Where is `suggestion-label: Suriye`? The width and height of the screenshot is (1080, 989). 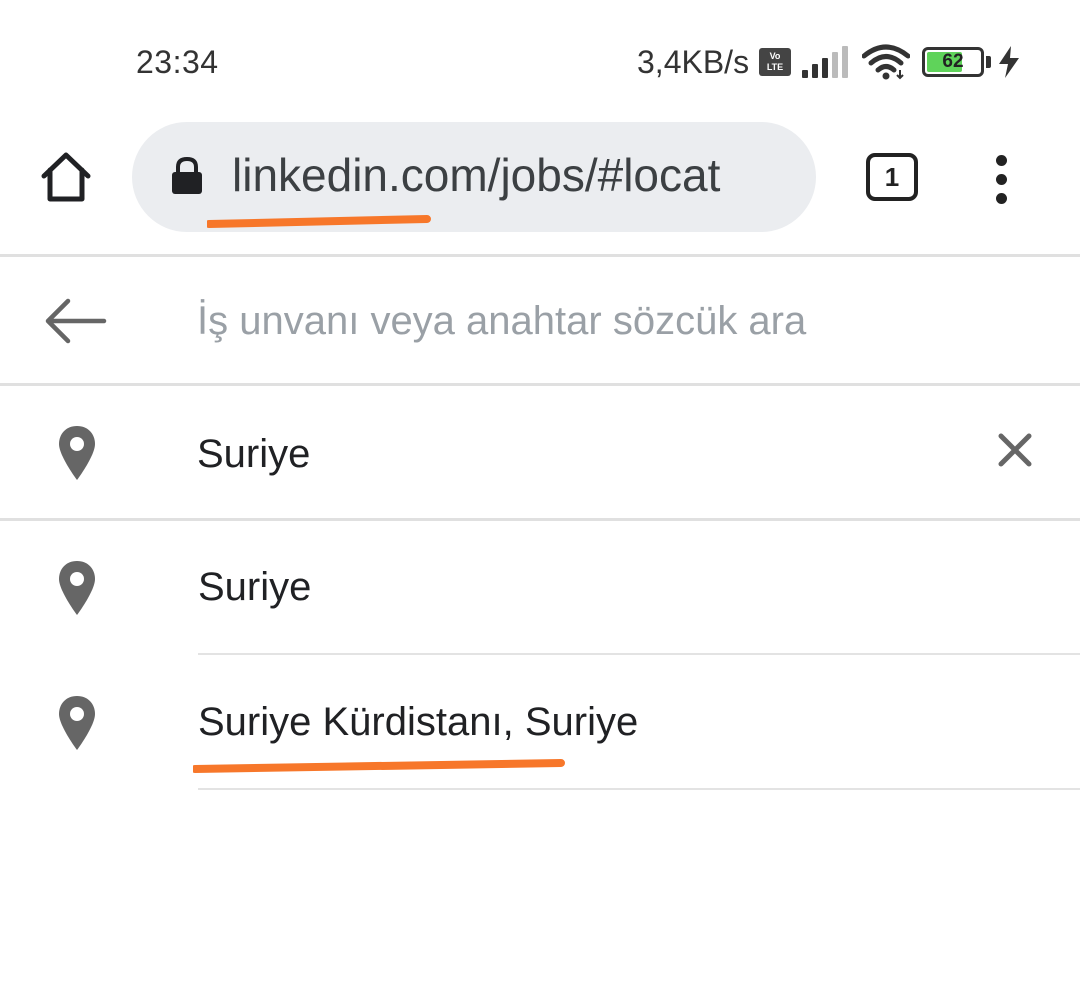 suggestion-label: Suriye is located at coordinates (255, 587).